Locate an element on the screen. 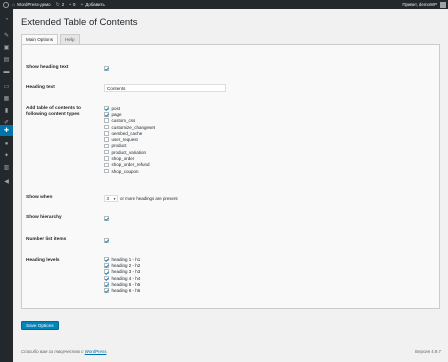 The image size is (448, 362). avatar is located at coordinates (443, 4).